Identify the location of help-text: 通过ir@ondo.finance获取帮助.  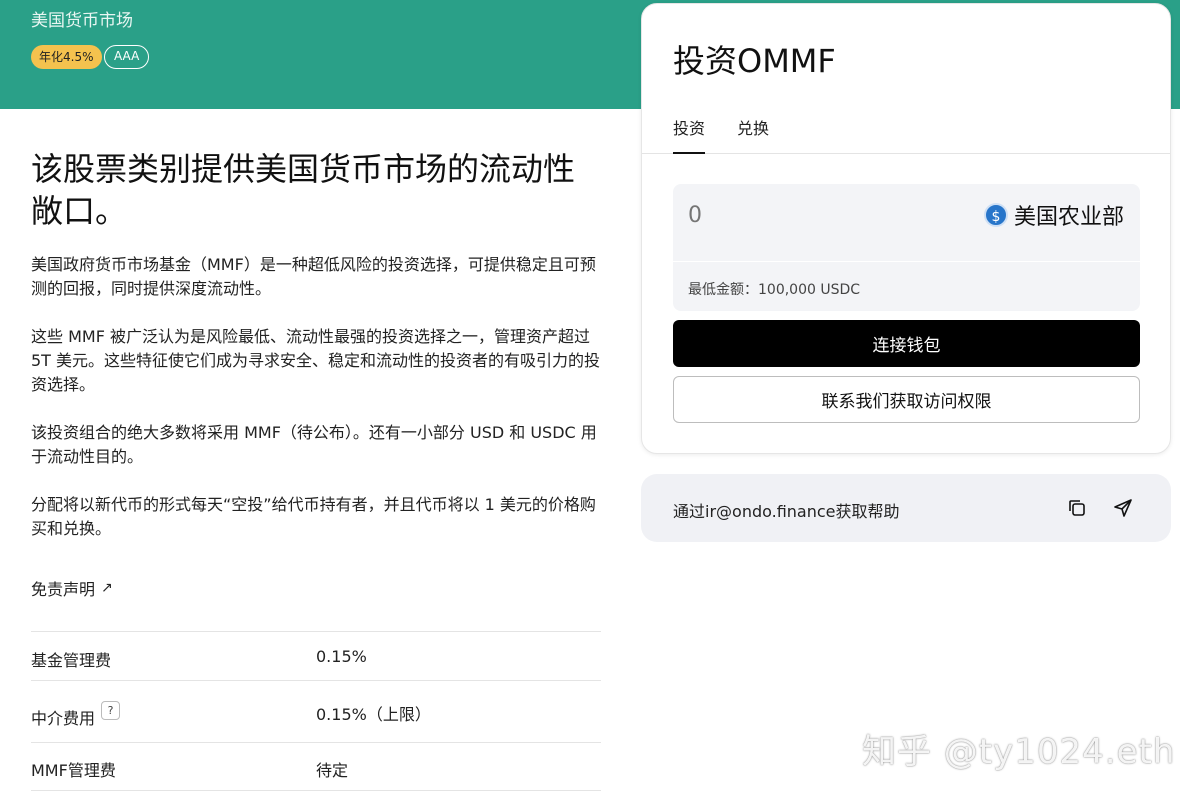
(786, 511).